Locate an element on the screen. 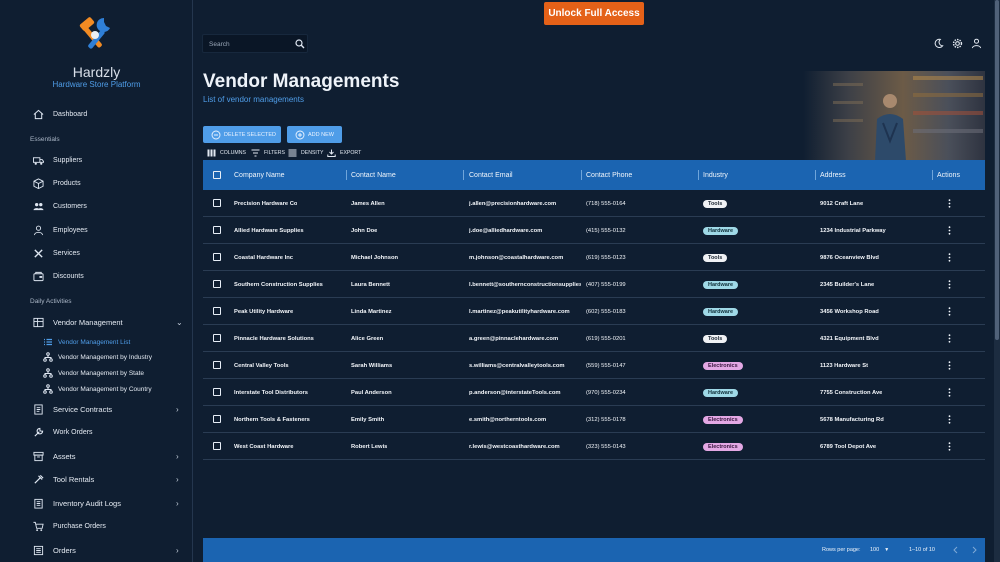 The height and width of the screenshot is (562, 1000). sidebar-item-products: Products is located at coordinates (96, 183).